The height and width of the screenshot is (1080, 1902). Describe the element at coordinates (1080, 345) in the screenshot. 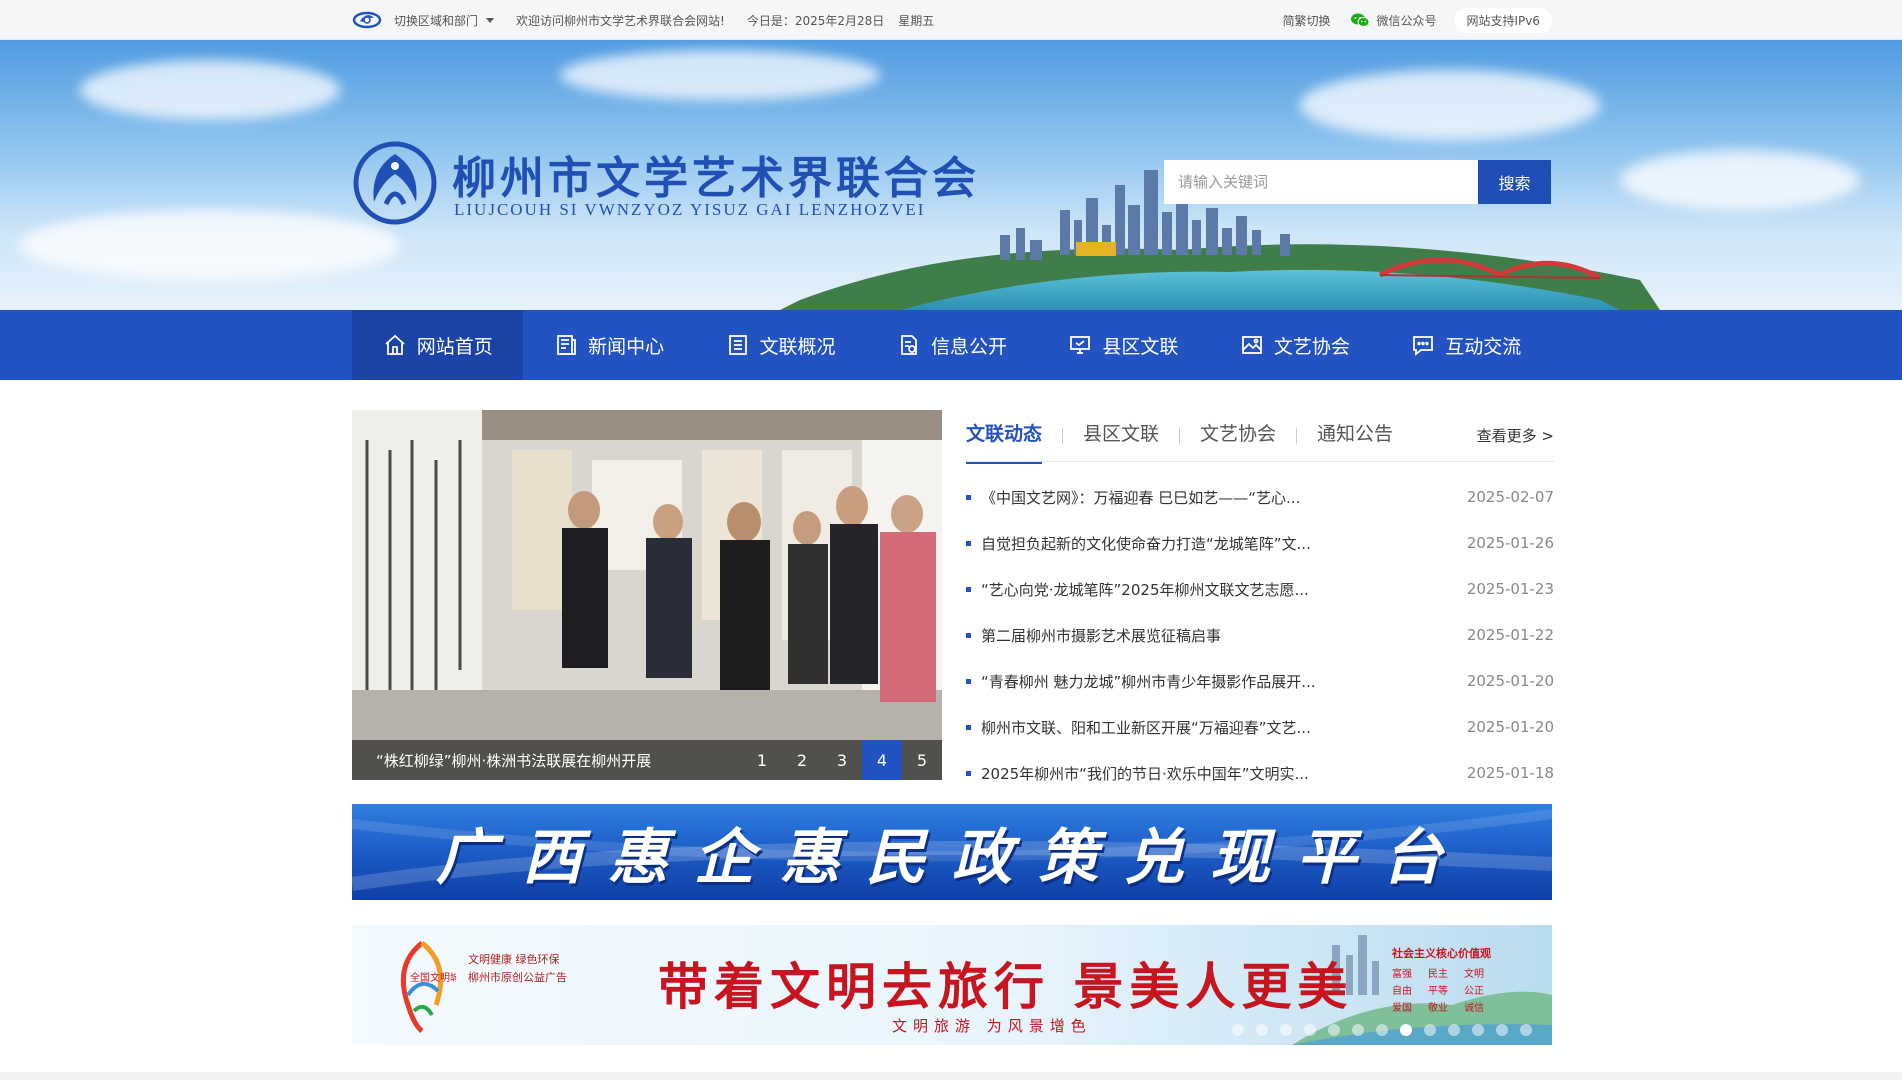

I see `monitor-icon` at that location.